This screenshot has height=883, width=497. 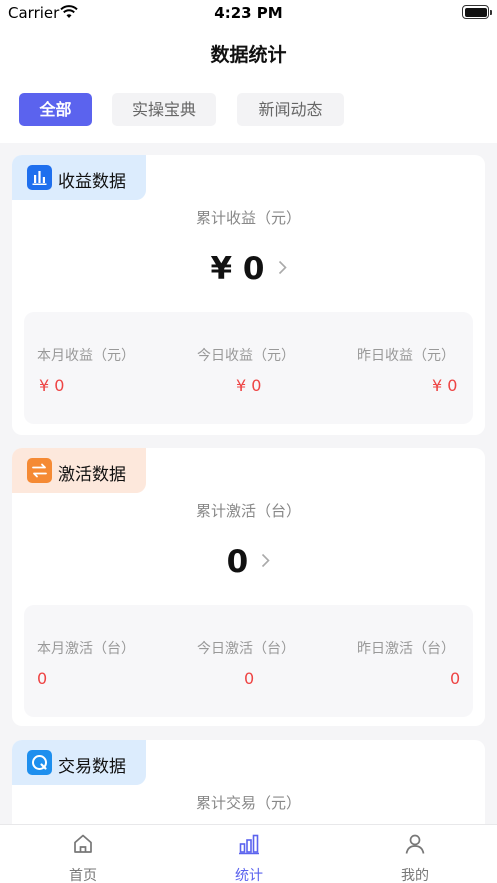 I want to click on category-tabs: 全部 实操宝典 新闻动态, so click(x=248, y=111).